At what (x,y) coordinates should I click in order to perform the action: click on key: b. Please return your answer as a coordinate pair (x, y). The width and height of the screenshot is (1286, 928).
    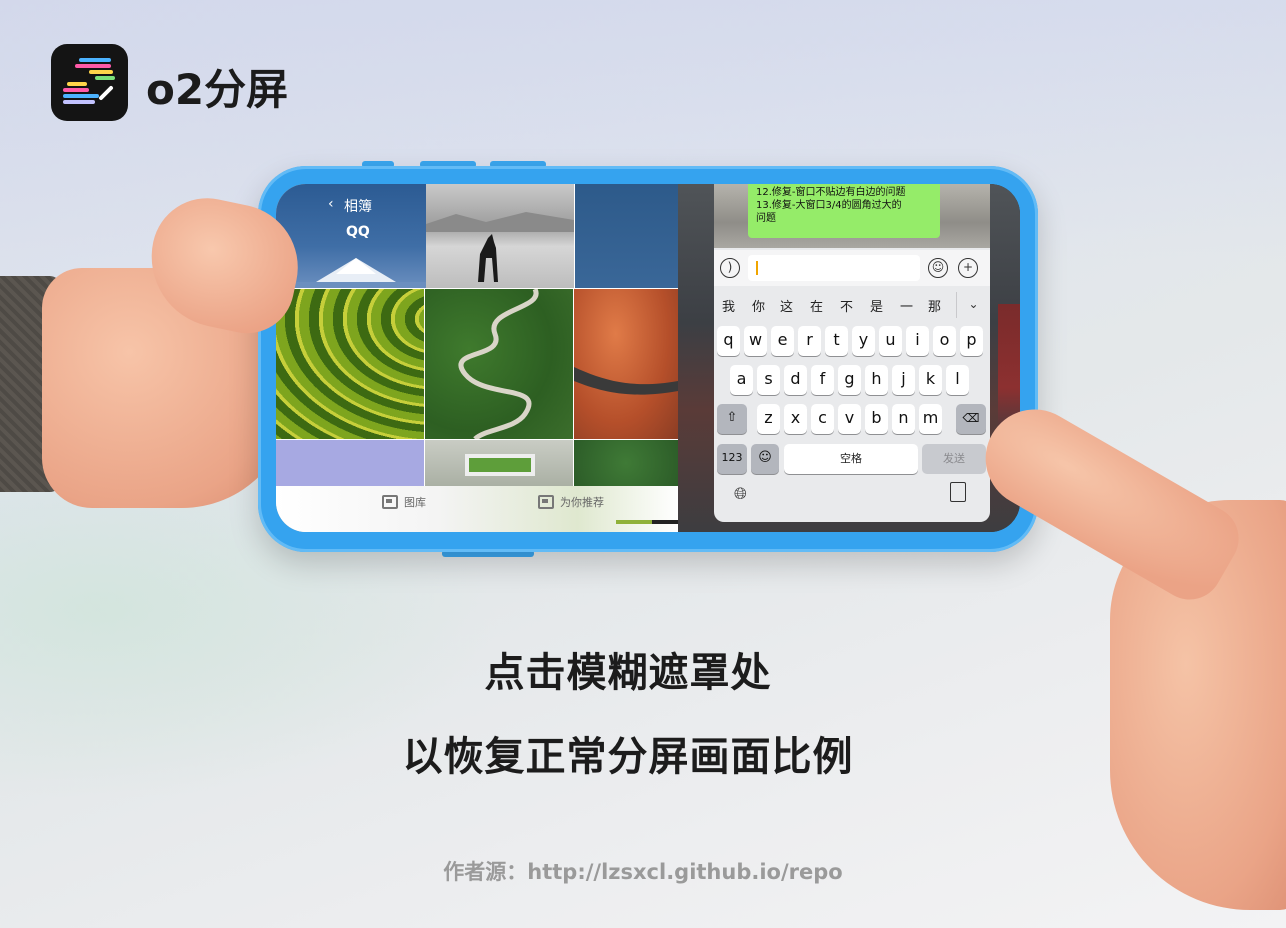
    Looking at the image, I should click on (876, 419).